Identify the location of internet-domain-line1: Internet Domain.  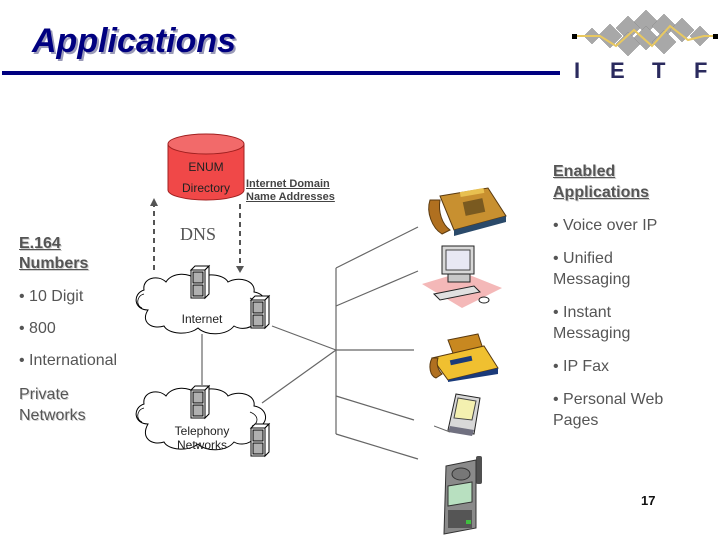
(288, 184).